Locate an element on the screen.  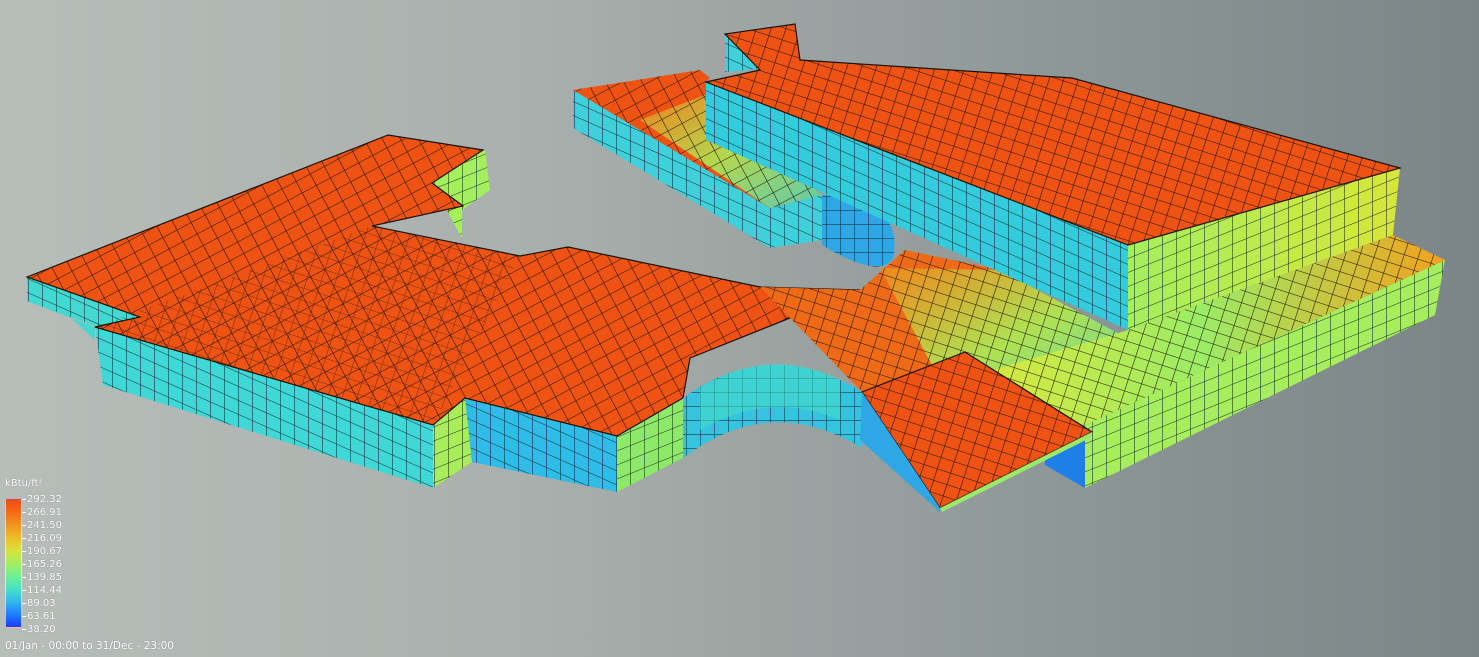
legend-unit: kBtu/ft² is located at coordinates (24, 483).